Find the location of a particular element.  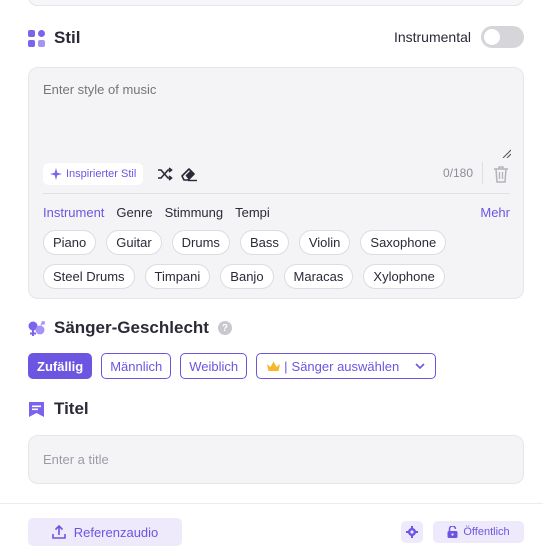

style-tabs: Instrument Genre Stimmung Tempi is located at coordinates (162, 212).